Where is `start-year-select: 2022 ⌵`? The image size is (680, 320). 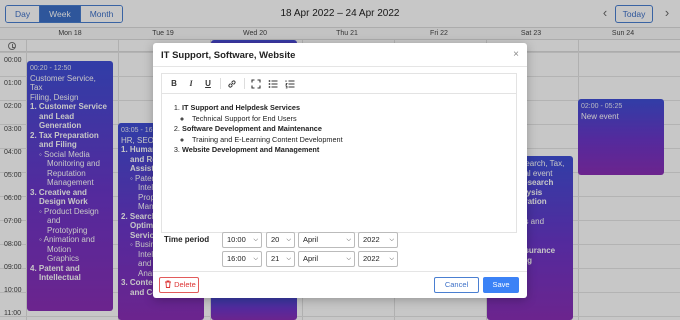 start-year-select: 2022 ⌵ is located at coordinates (378, 240).